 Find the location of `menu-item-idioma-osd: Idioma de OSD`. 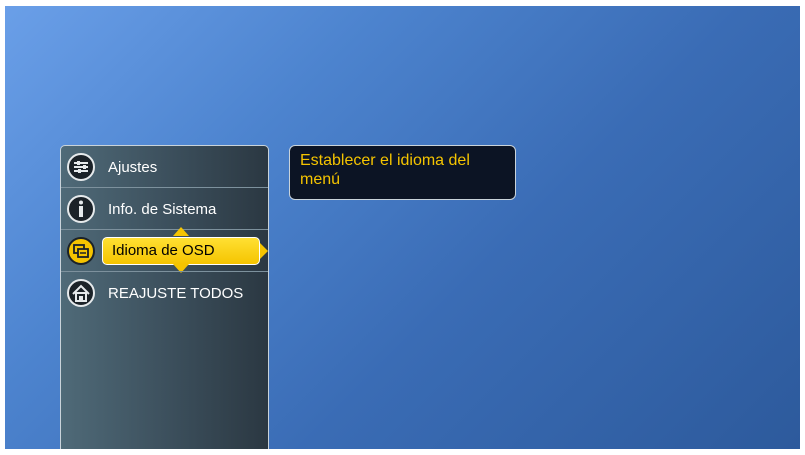

menu-item-idioma-osd: Idioma de OSD is located at coordinates (164, 250).